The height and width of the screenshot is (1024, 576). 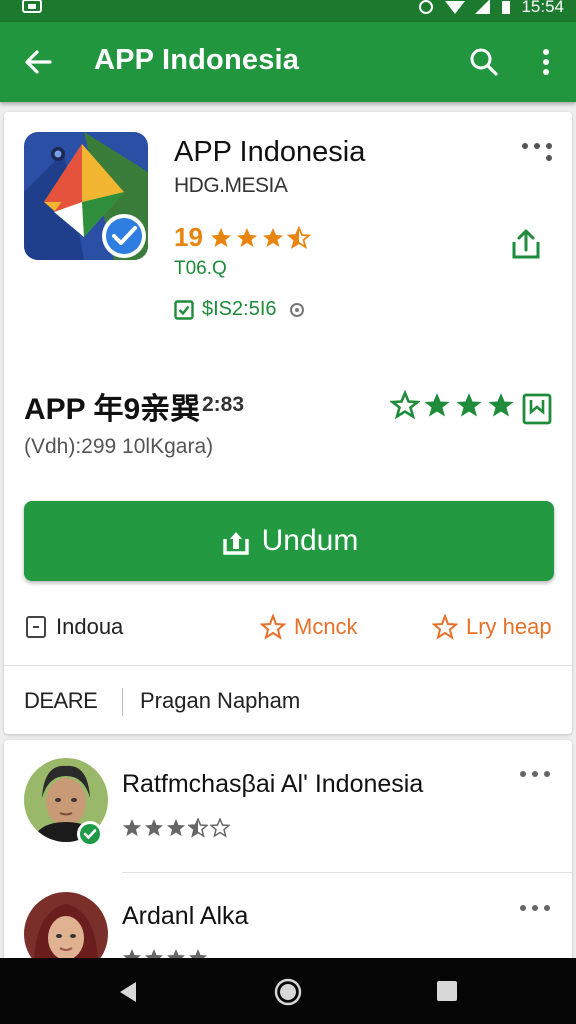 What do you see at coordinates (185, 916) in the screenshot?
I see `reviewer-name: Ardanl Alka` at bounding box center [185, 916].